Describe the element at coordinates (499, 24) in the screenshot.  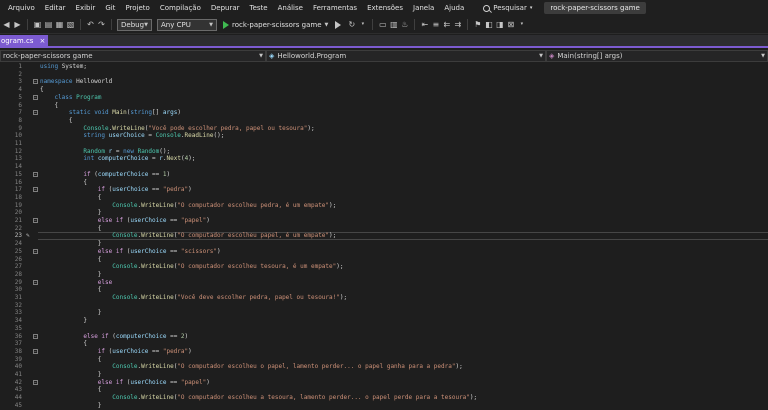
I see `next-bookmark-icon: ◨` at that location.